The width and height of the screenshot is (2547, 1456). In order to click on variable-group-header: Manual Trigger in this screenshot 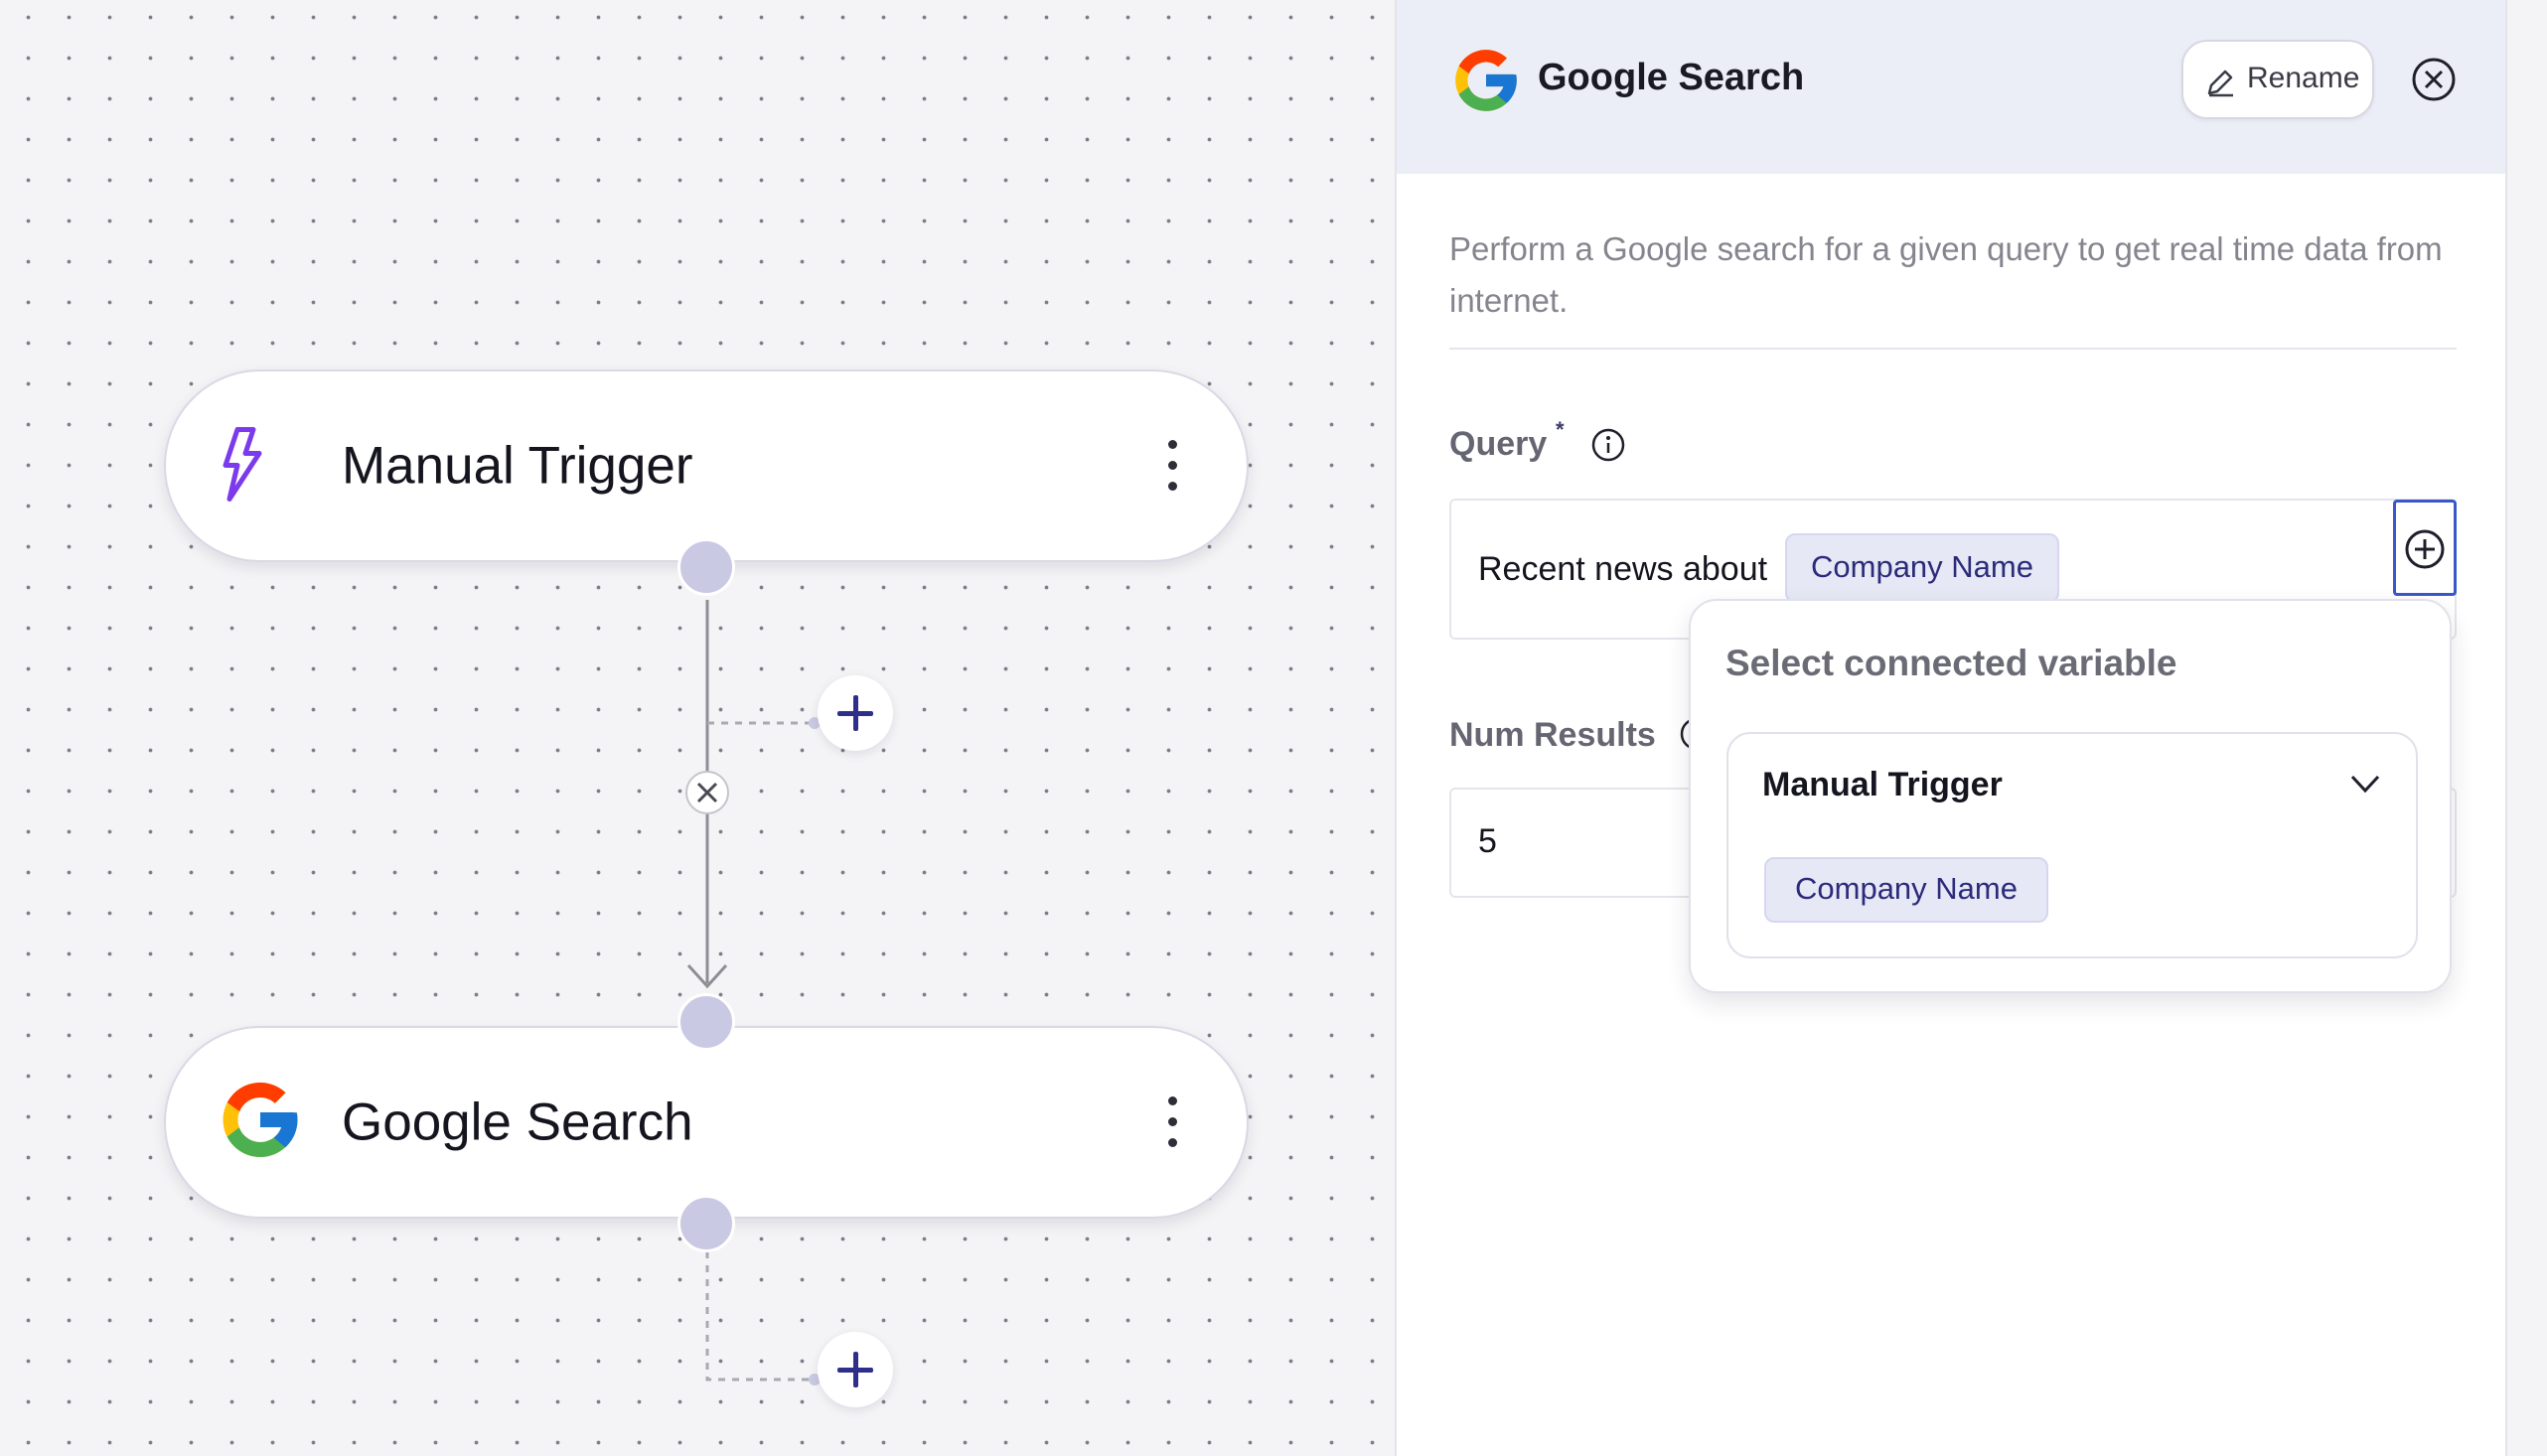, I will do `click(2072, 779)`.